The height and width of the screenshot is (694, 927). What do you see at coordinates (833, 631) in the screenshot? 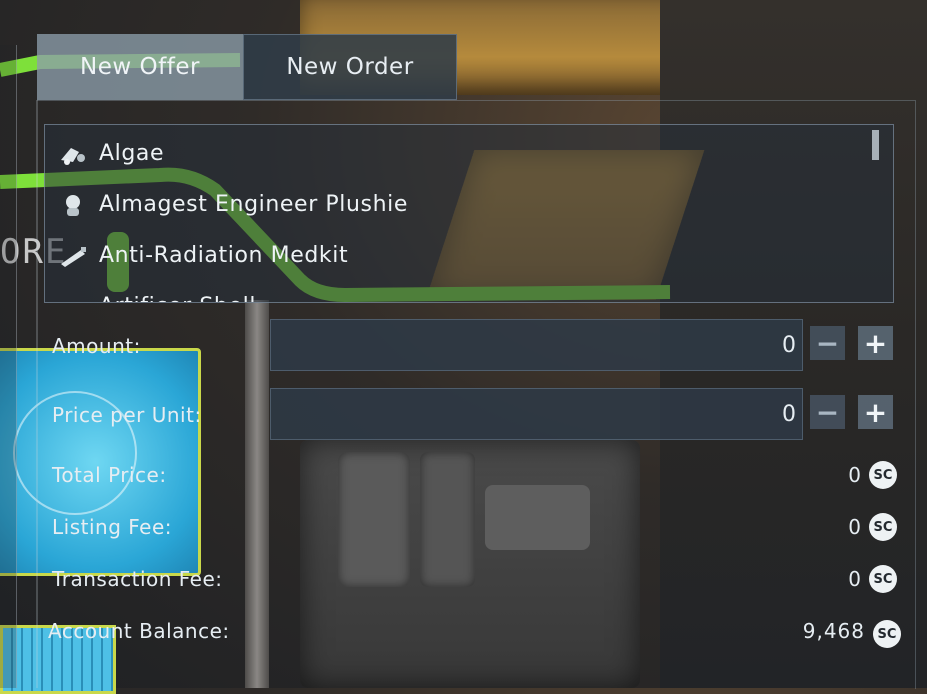
I see `account-balance-value: 9,468` at bounding box center [833, 631].